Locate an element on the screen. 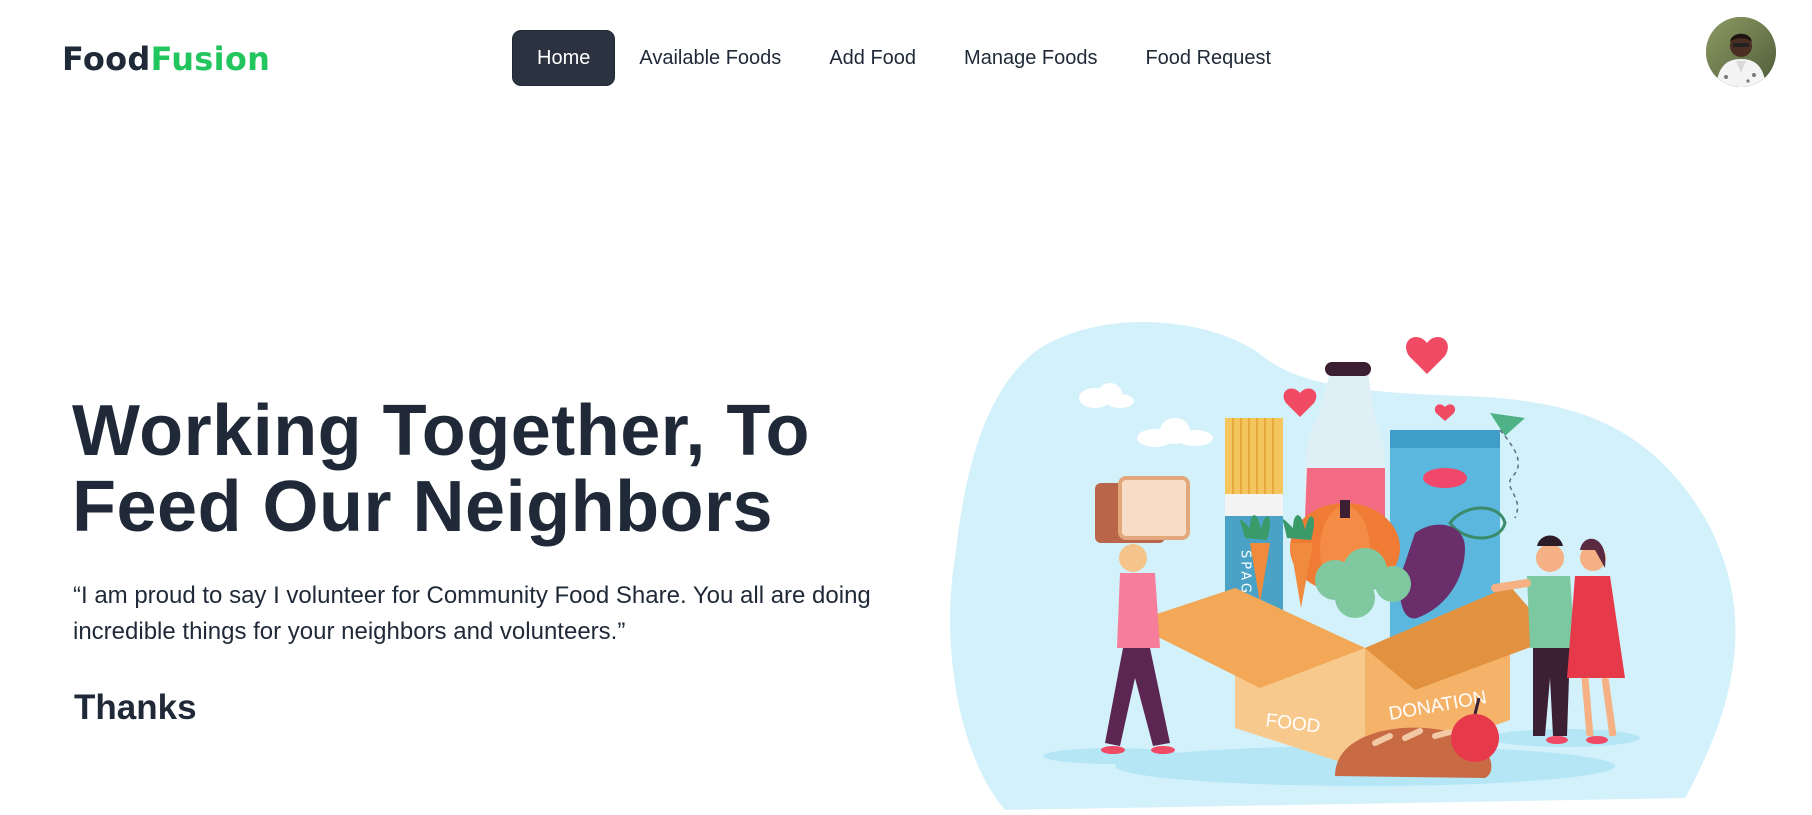 The width and height of the screenshot is (1812, 815). hero-title: Working Together, To Feed Our Neighbors is located at coordinates (502, 469).